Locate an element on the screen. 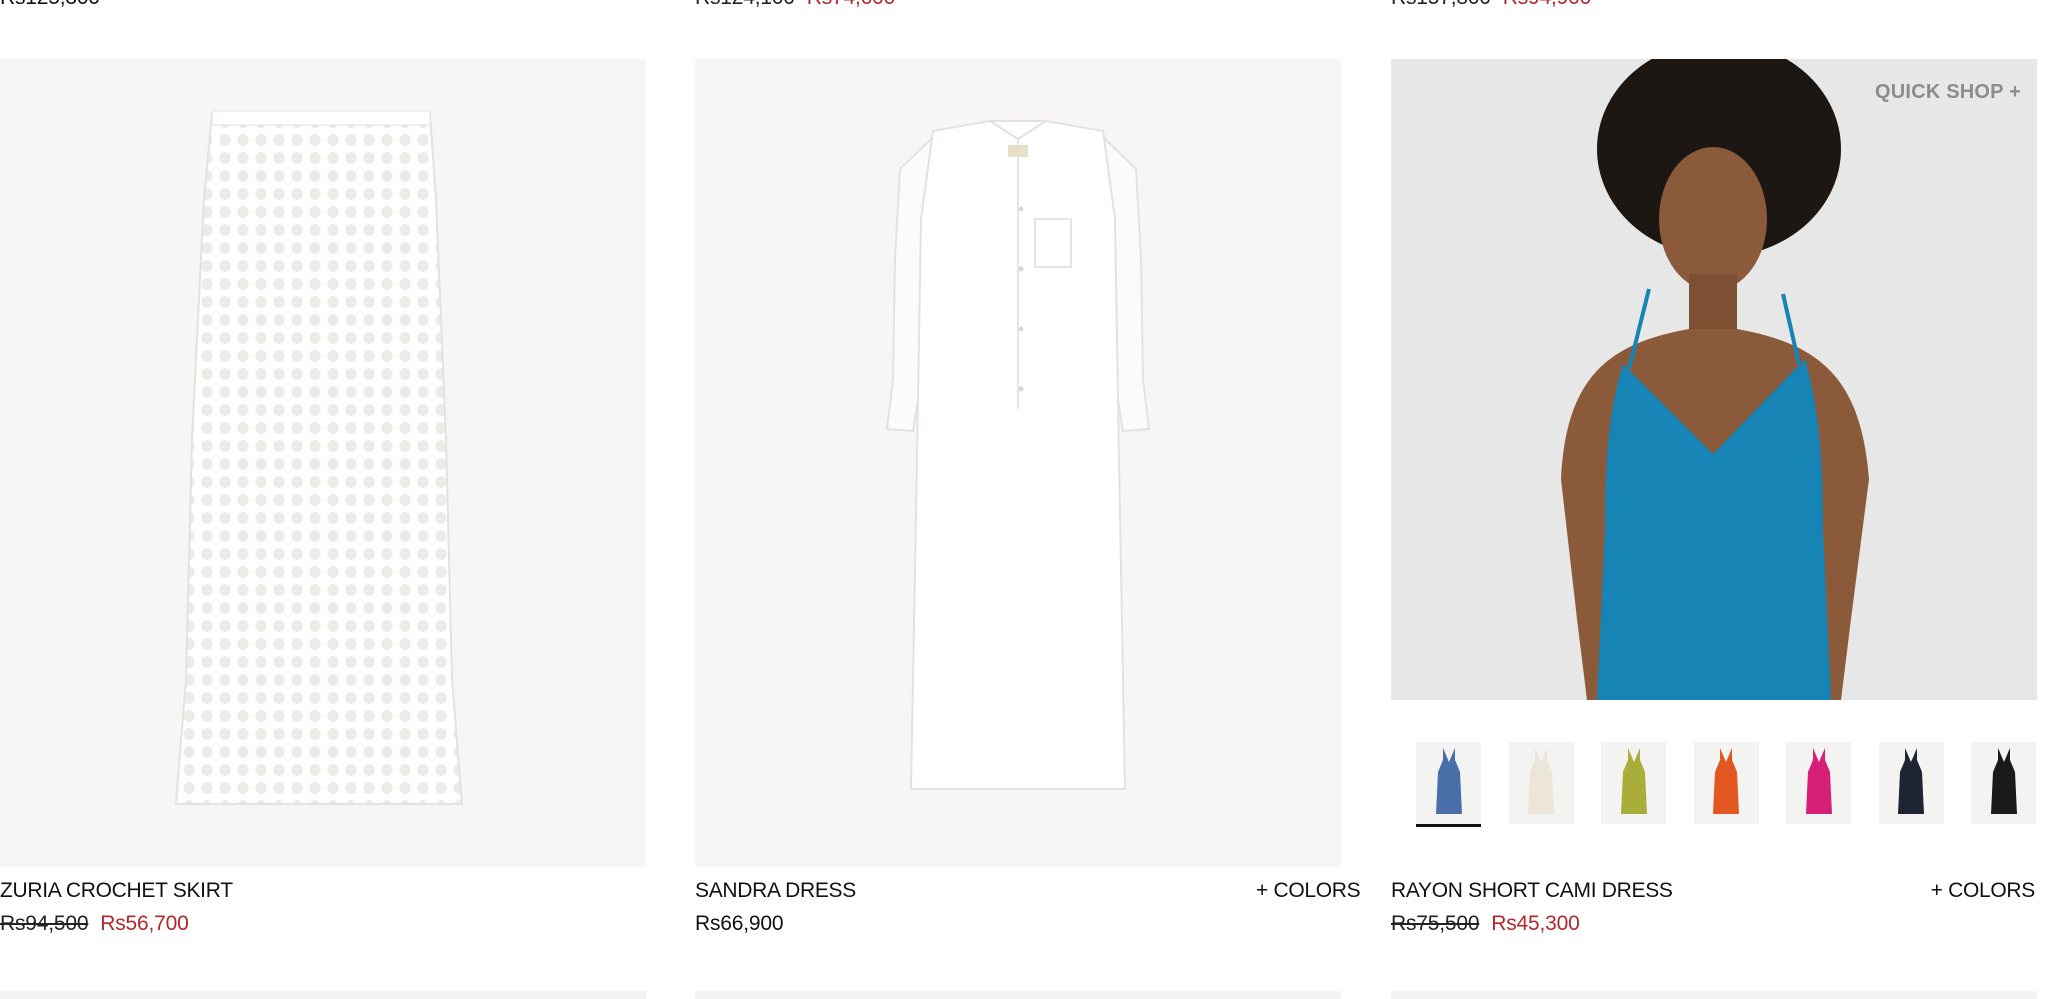 Image resolution: width=2048 pixels, height=999 pixels. model-photo-illustration is located at coordinates (1715, 379).